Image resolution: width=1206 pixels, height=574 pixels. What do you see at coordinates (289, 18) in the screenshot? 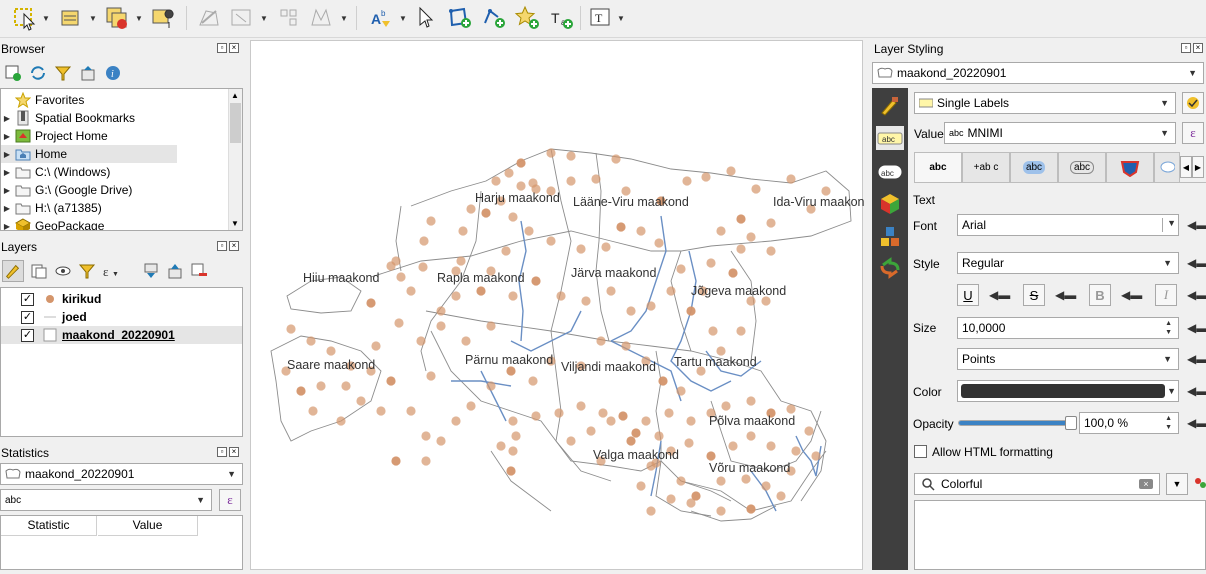
I see `split-icon` at bounding box center [289, 18].